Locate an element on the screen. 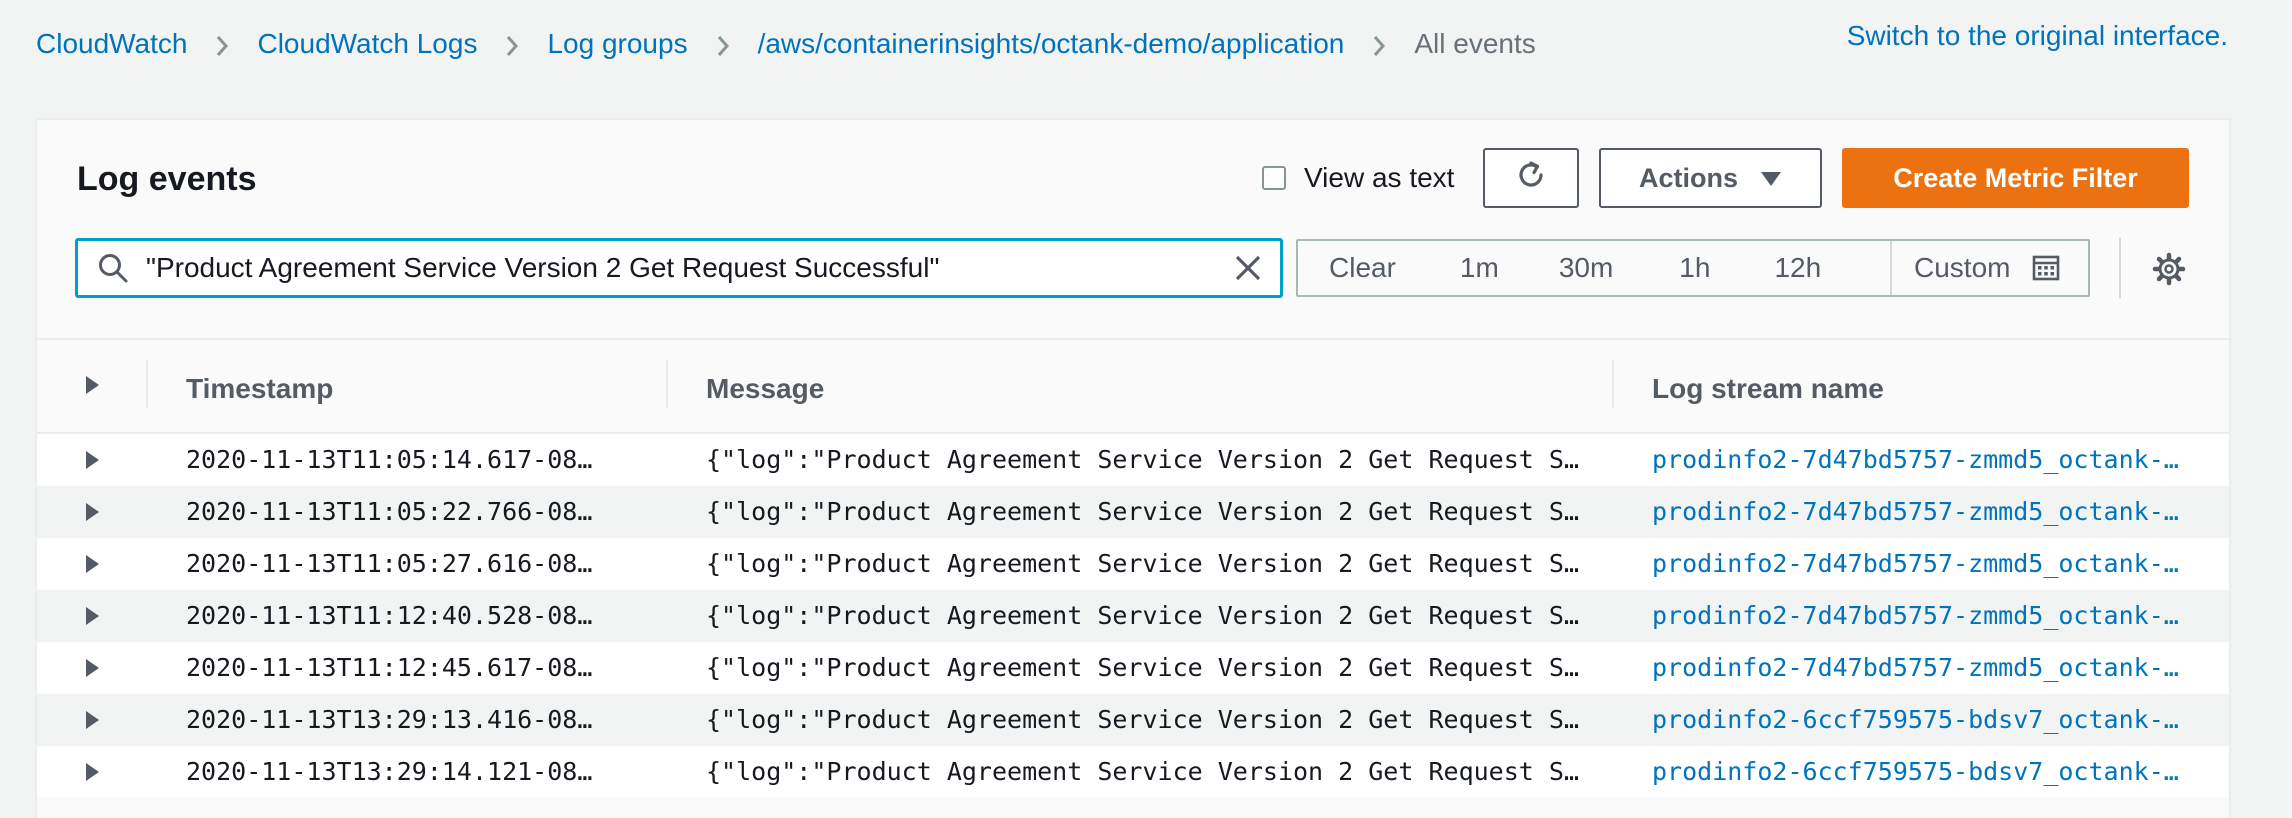 The height and width of the screenshot is (818, 2292). row-timestamp: 2020-11-13T11:05:22.766-08:00 is located at coordinates (396, 511).